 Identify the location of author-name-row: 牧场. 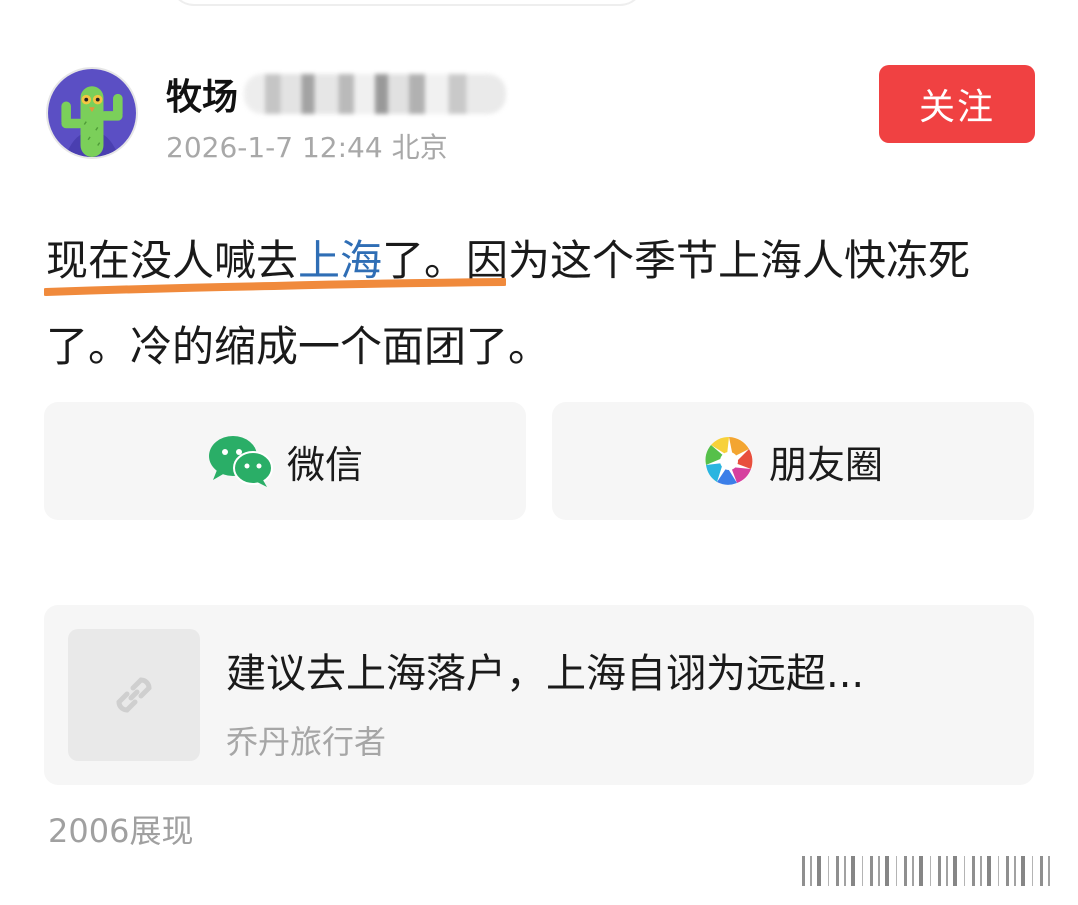
(336, 94).